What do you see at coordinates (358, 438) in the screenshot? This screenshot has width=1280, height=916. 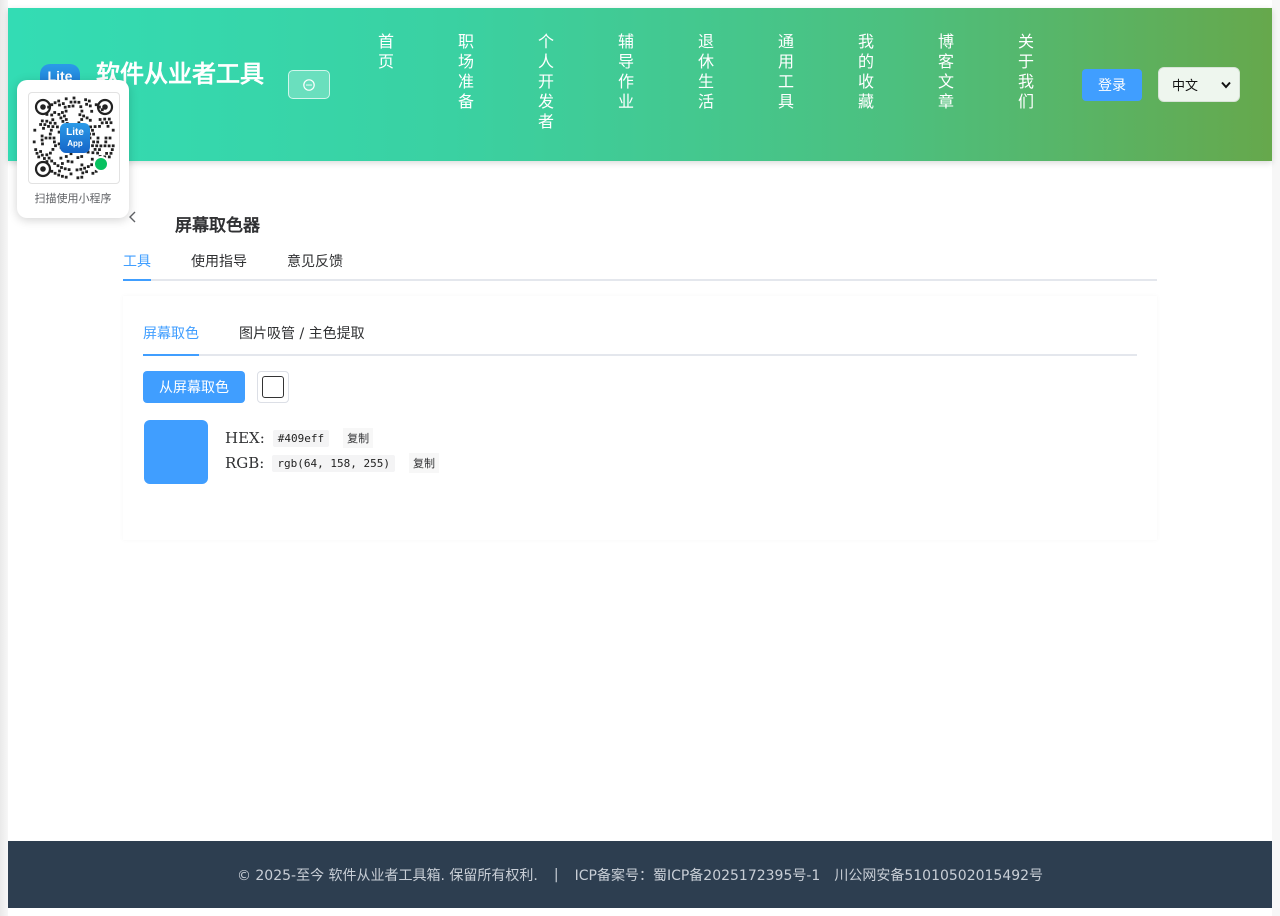 I see `copy-hex-button: 复制` at bounding box center [358, 438].